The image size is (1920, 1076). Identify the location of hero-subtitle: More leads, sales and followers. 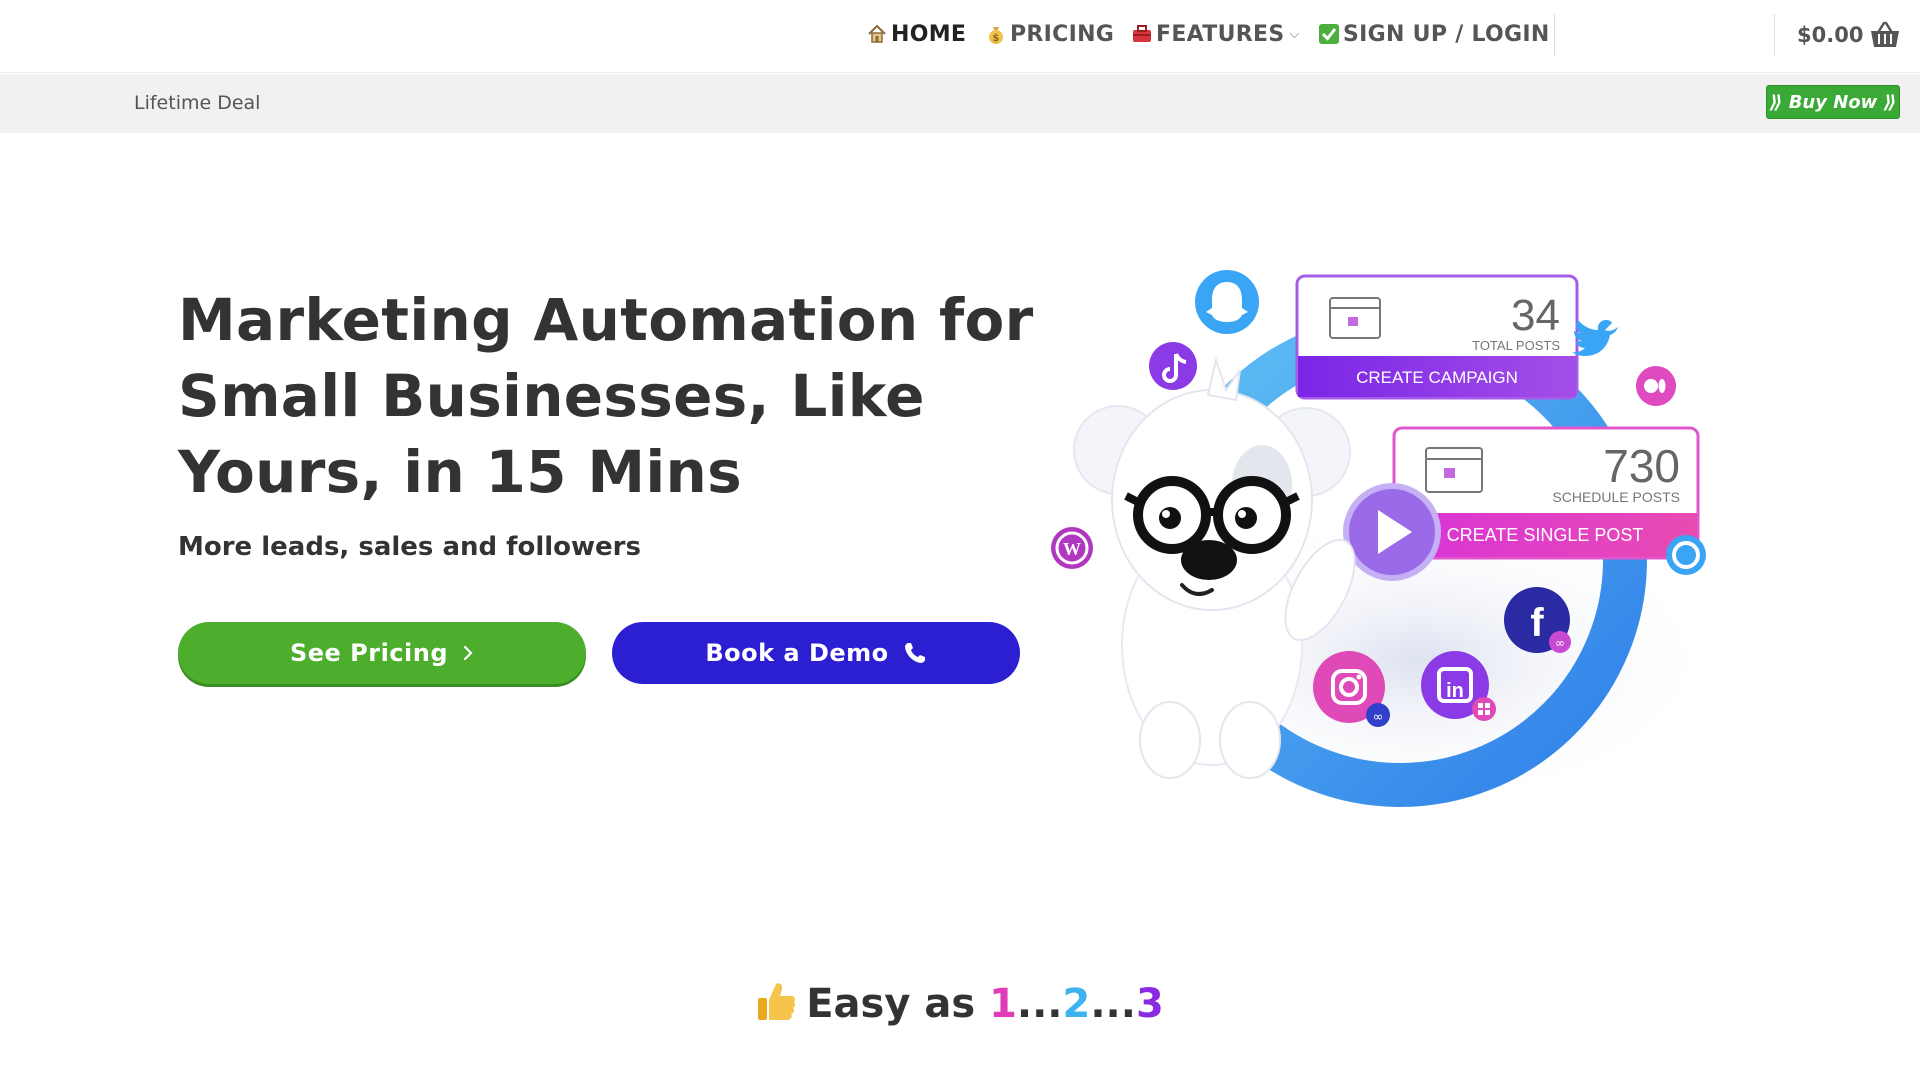
(409, 547).